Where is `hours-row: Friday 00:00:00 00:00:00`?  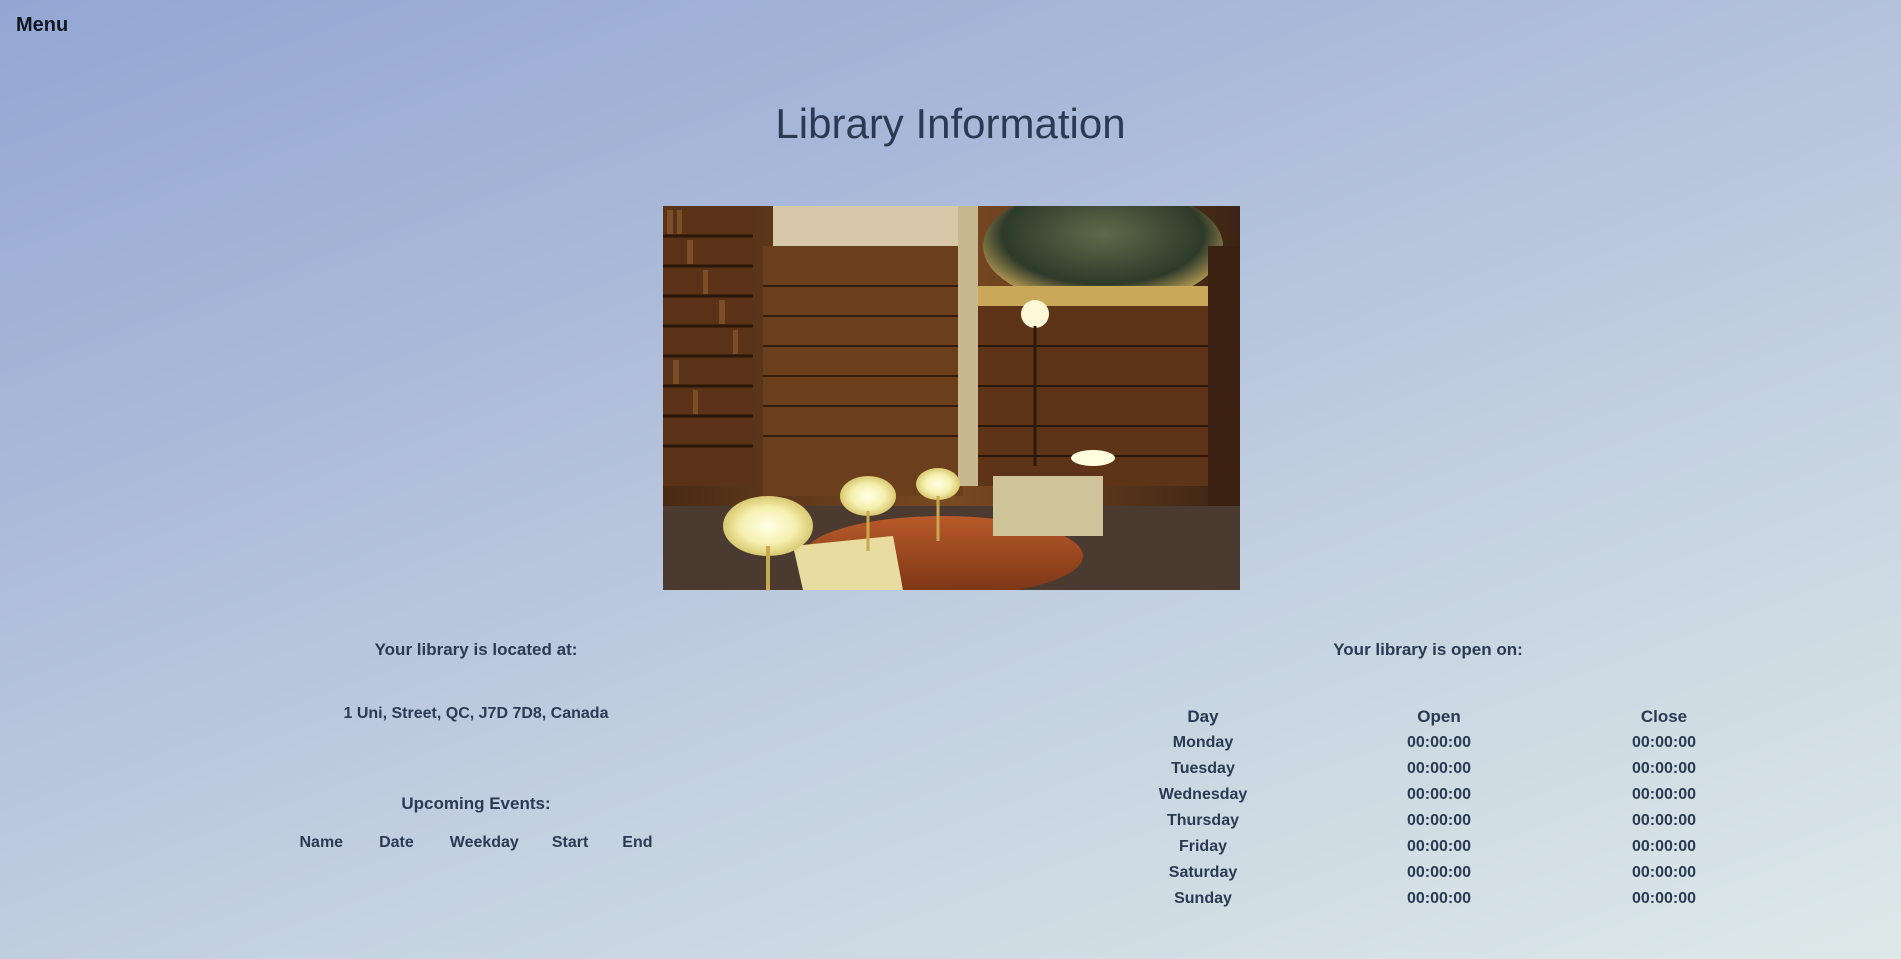 hours-row: Friday 00:00:00 00:00:00 is located at coordinates (1428, 847).